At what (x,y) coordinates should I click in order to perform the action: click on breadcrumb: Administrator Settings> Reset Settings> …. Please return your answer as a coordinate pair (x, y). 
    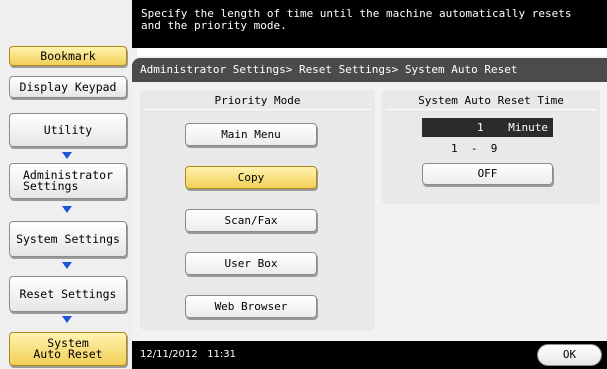
    Looking at the image, I should click on (369, 70).